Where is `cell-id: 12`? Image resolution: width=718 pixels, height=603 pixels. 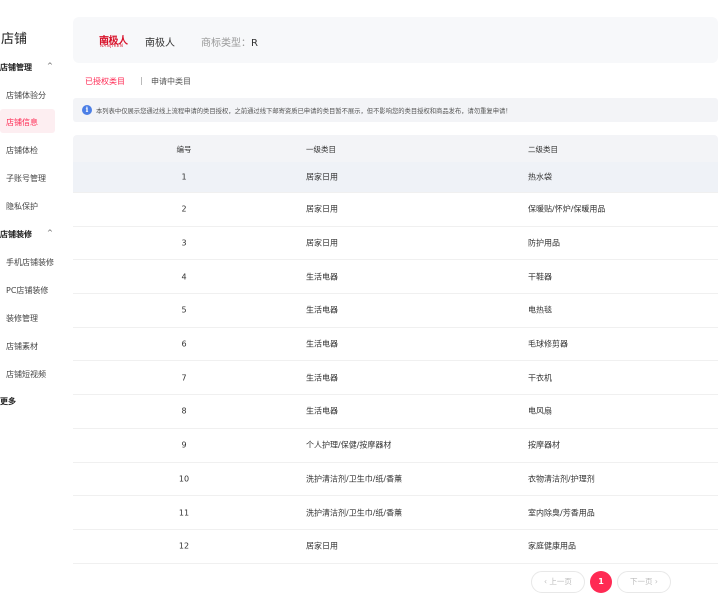
cell-id: 12 is located at coordinates (184, 546).